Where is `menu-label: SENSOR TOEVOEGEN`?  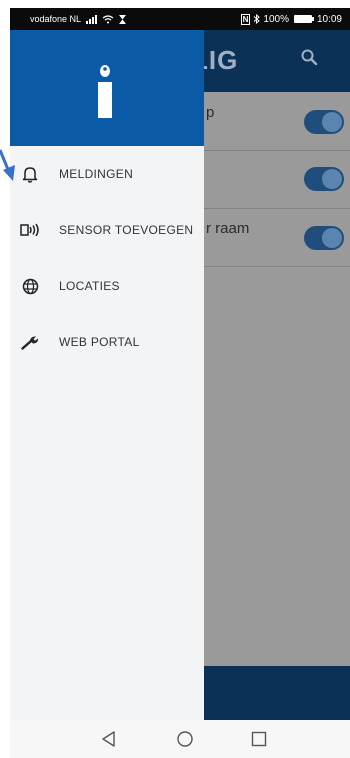 menu-label: SENSOR TOEVOEGEN is located at coordinates (126, 230).